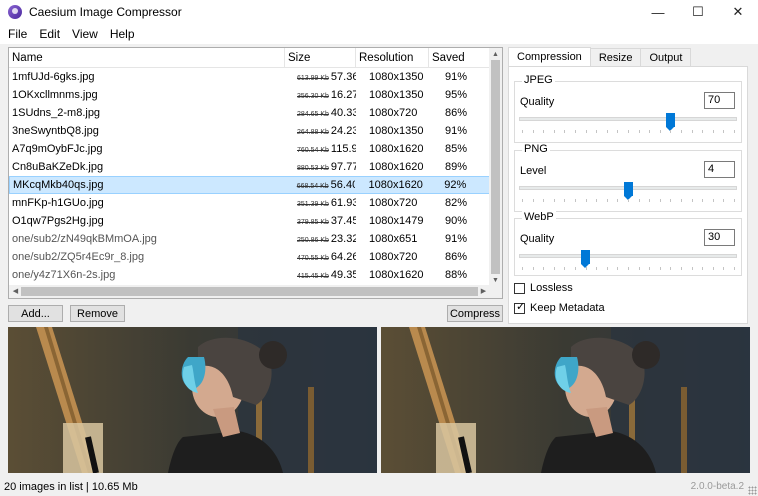 This screenshot has width=758, height=496. What do you see at coordinates (539, 217) in the screenshot?
I see `webp-group-title: WebP` at bounding box center [539, 217].